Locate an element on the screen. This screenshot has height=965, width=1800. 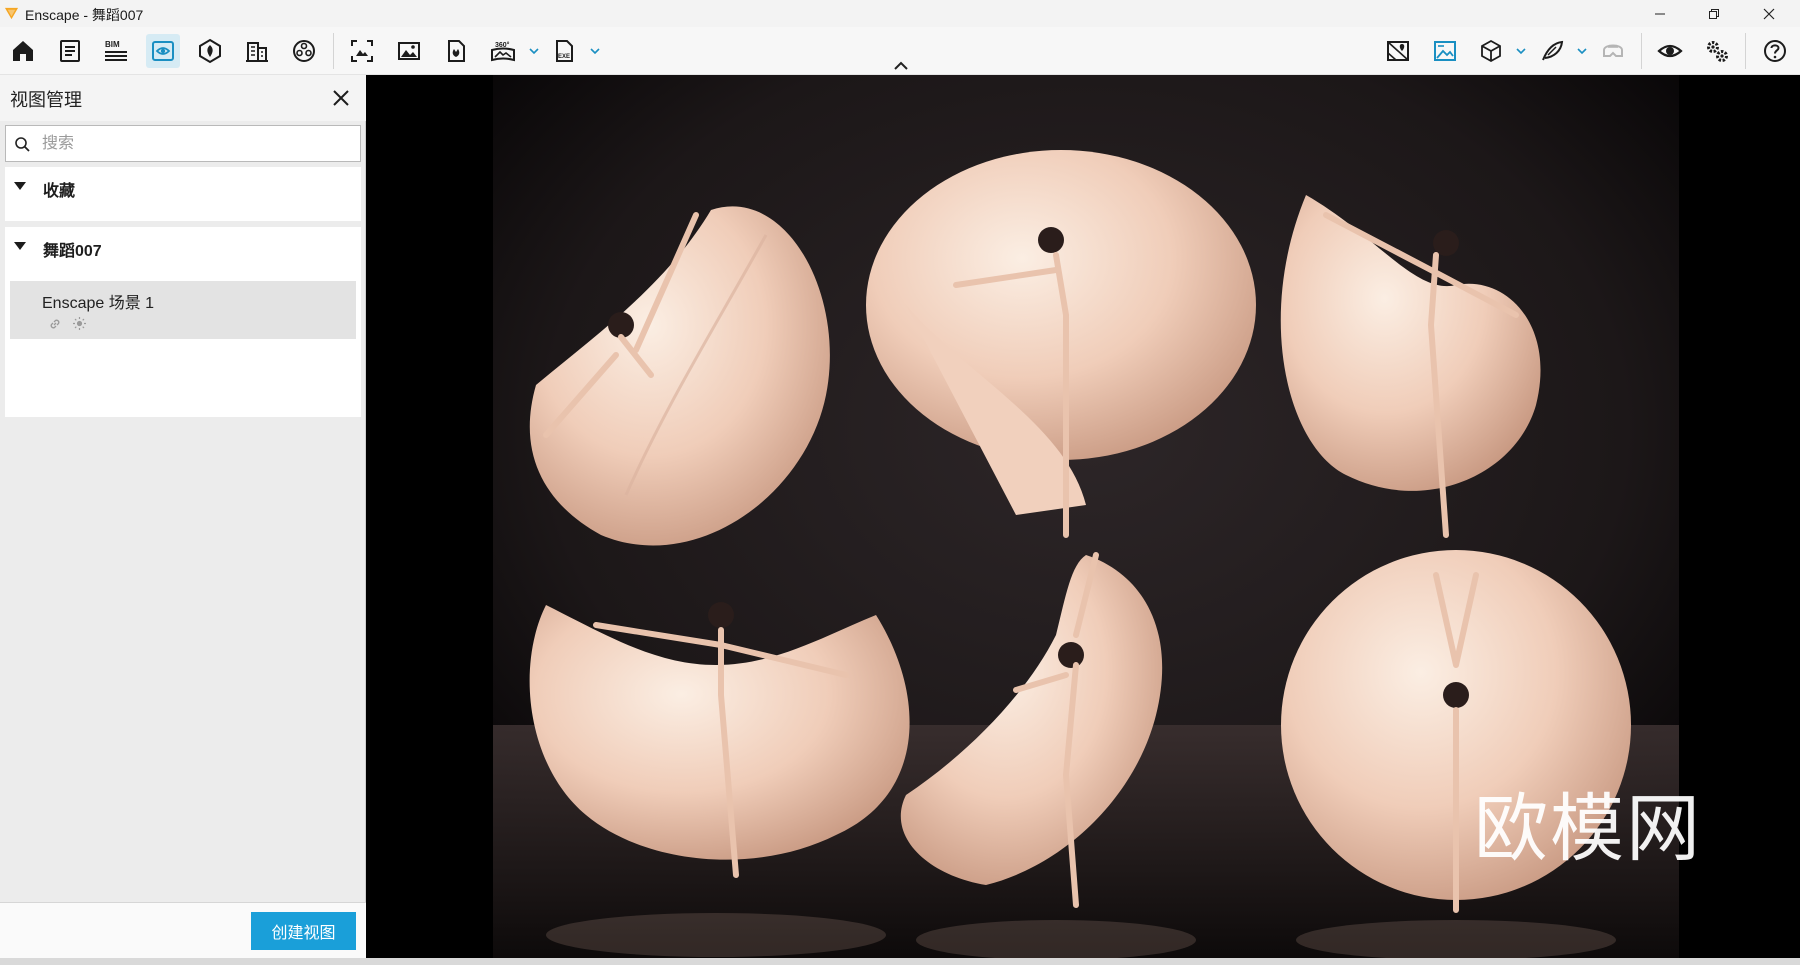
minimize-icon is located at coordinates (1660, 13).